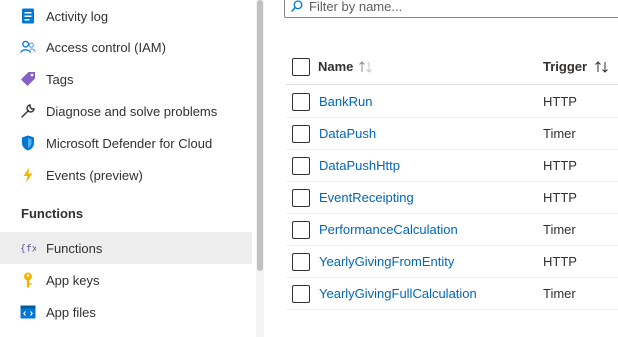  I want to click on table-row: EventReceipting HTTP, so click(452, 198).